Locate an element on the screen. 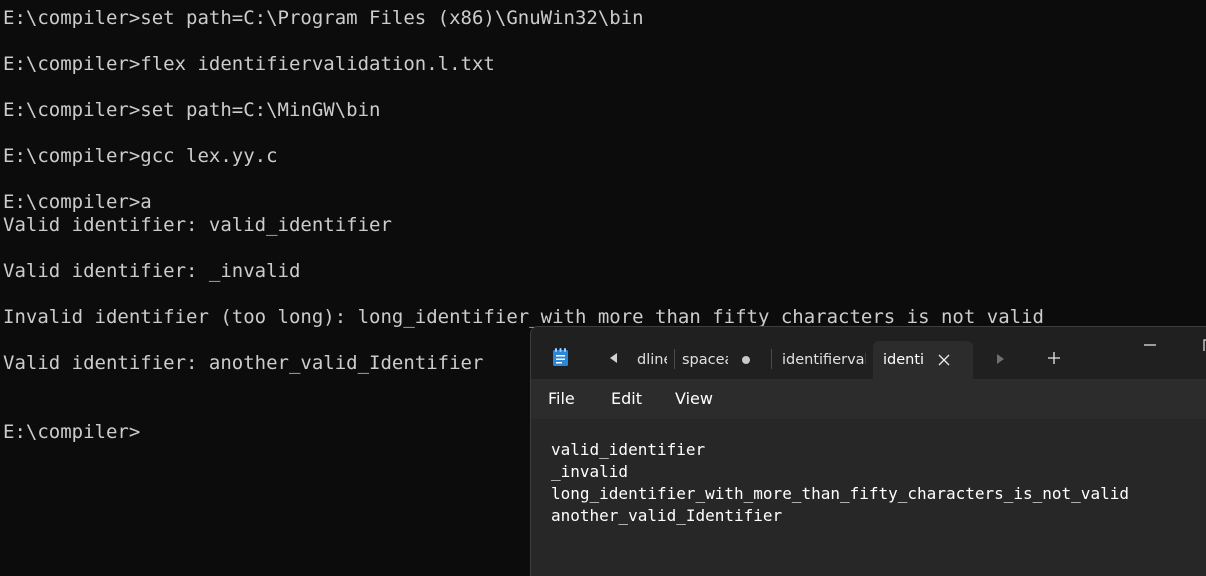 The image size is (1206, 576). console-line: E:\compiler>set path=C:\MinGW\bin is located at coordinates (192, 110).